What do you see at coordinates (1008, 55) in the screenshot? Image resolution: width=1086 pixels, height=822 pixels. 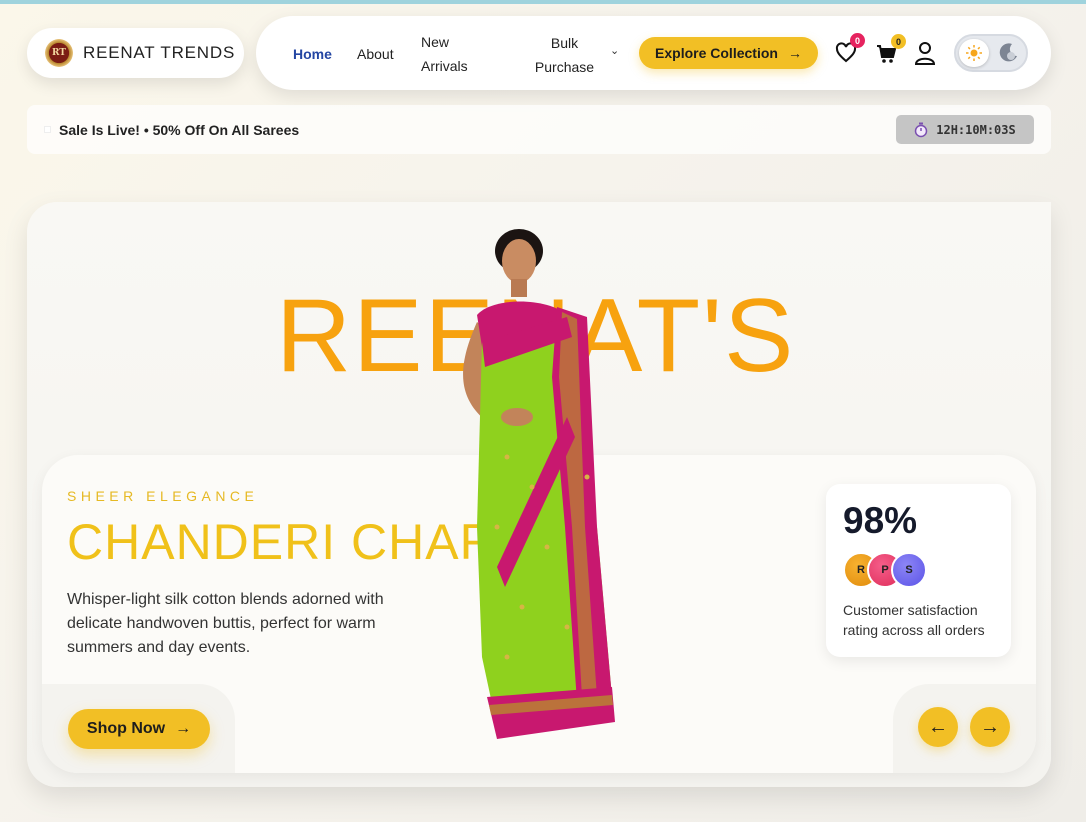 I see `moon-icon` at bounding box center [1008, 55].